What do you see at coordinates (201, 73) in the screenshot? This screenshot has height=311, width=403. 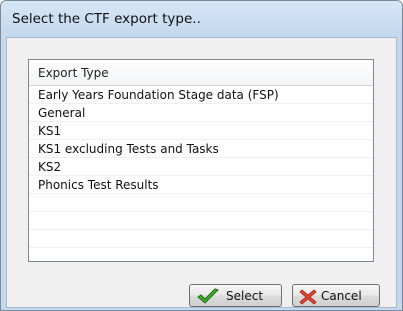 I see `column-header-export-type: Export Type` at bounding box center [201, 73].